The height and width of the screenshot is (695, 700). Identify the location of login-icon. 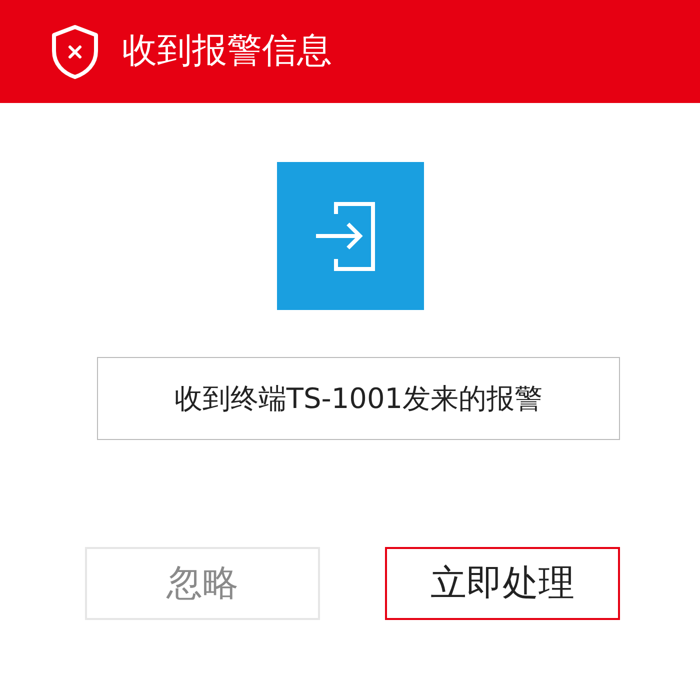
(350, 236).